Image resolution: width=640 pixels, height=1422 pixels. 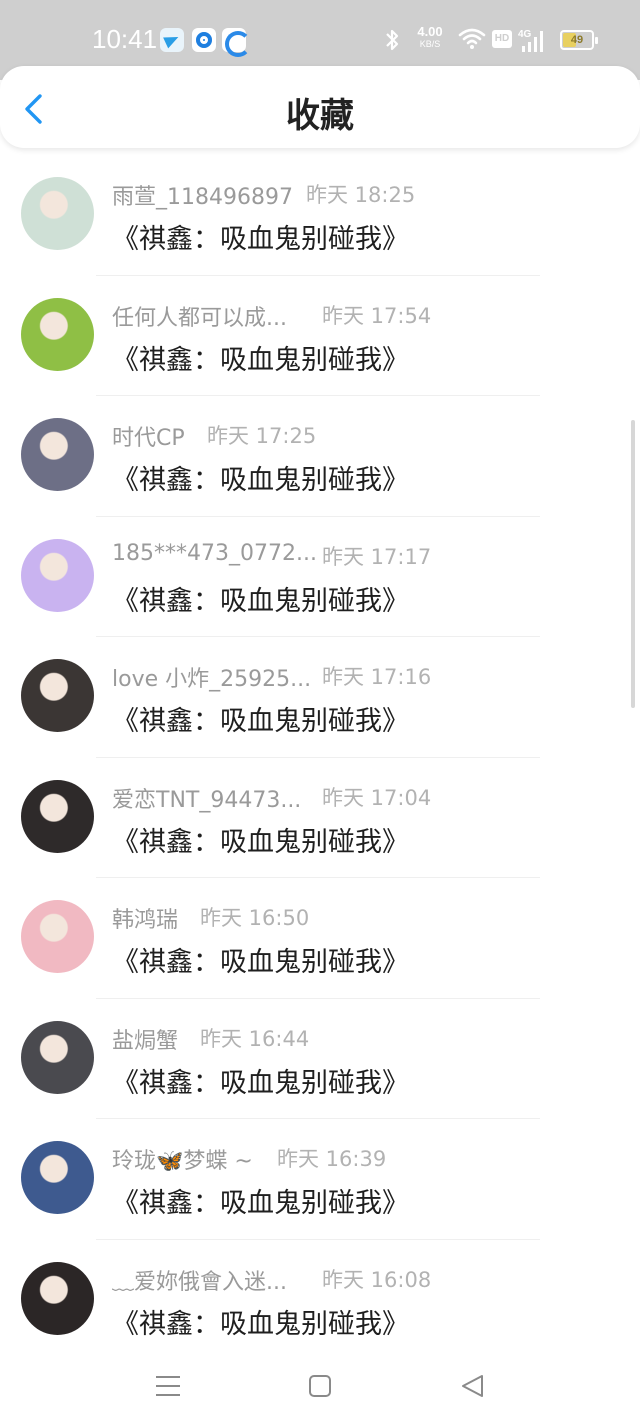 I want to click on page-title: 收藏, so click(x=320, y=116).